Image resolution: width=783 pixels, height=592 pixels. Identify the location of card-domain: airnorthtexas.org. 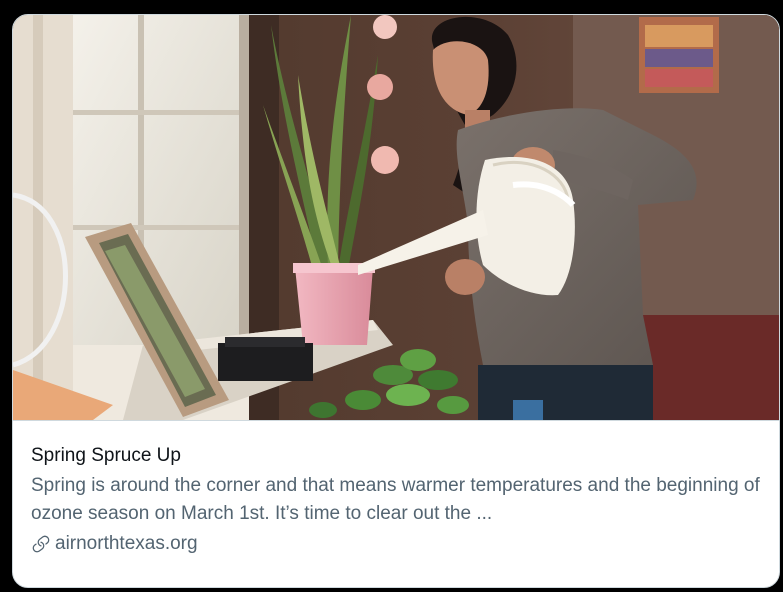
(126, 544).